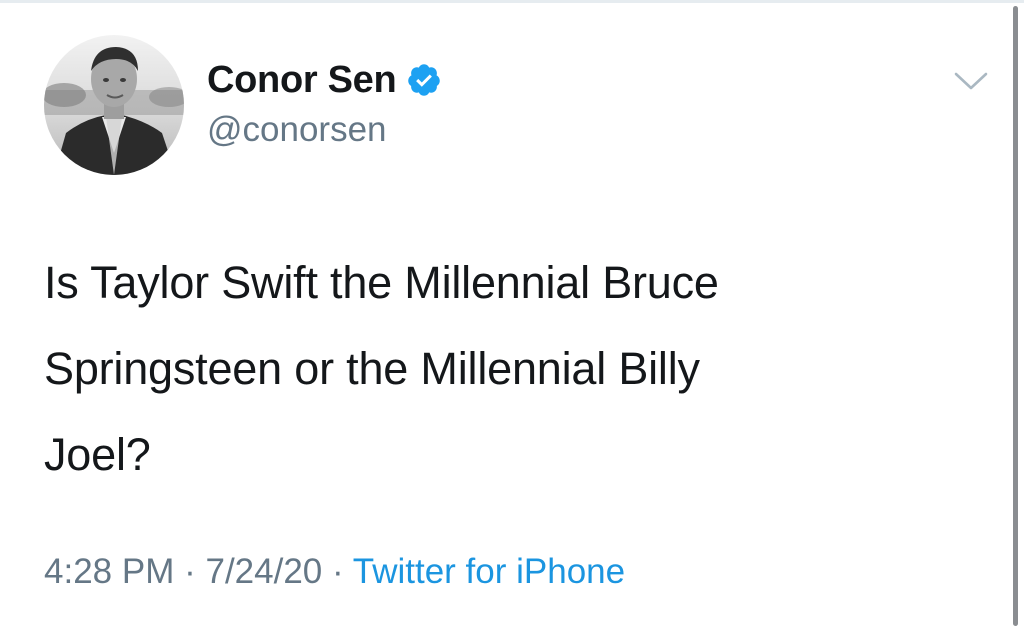  What do you see at coordinates (1015, 316) in the screenshot?
I see `scrollbar` at bounding box center [1015, 316].